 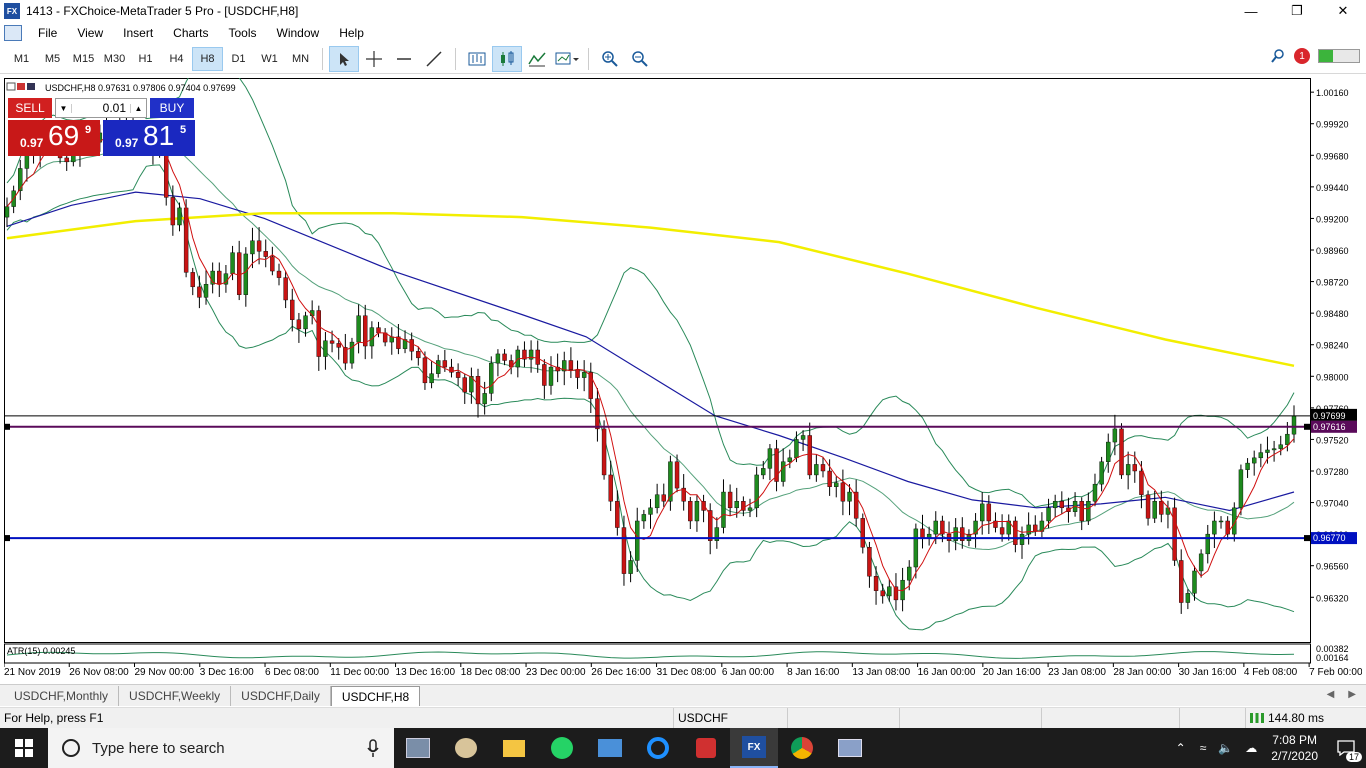 I want to click on volume-stepper: ▼ 0.01 ▲, so click(x=101, y=108).